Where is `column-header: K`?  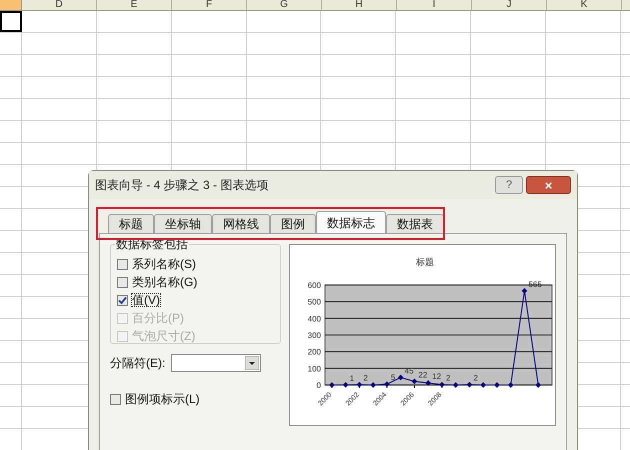
column-header: K is located at coordinates (584, 5).